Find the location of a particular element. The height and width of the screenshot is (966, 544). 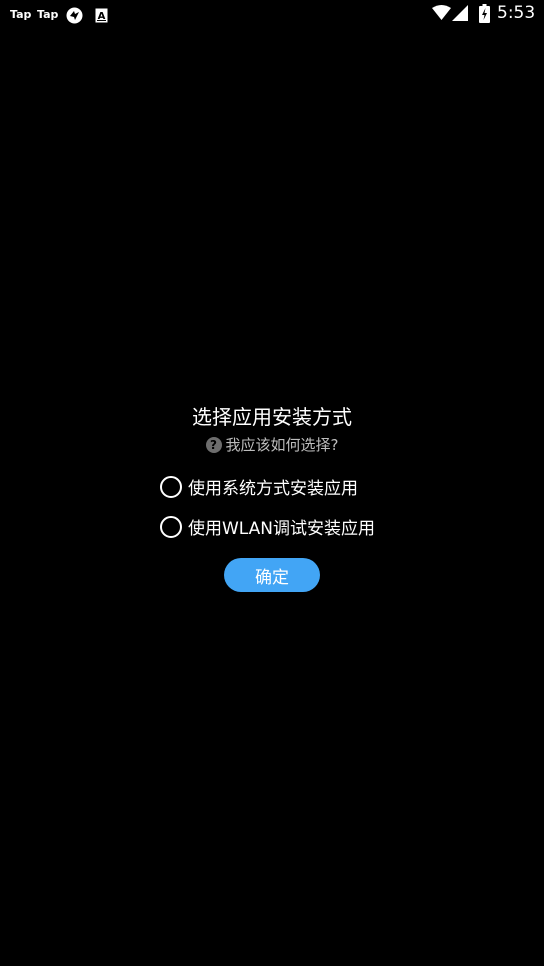

cell-signal-icon is located at coordinates (460, 15).